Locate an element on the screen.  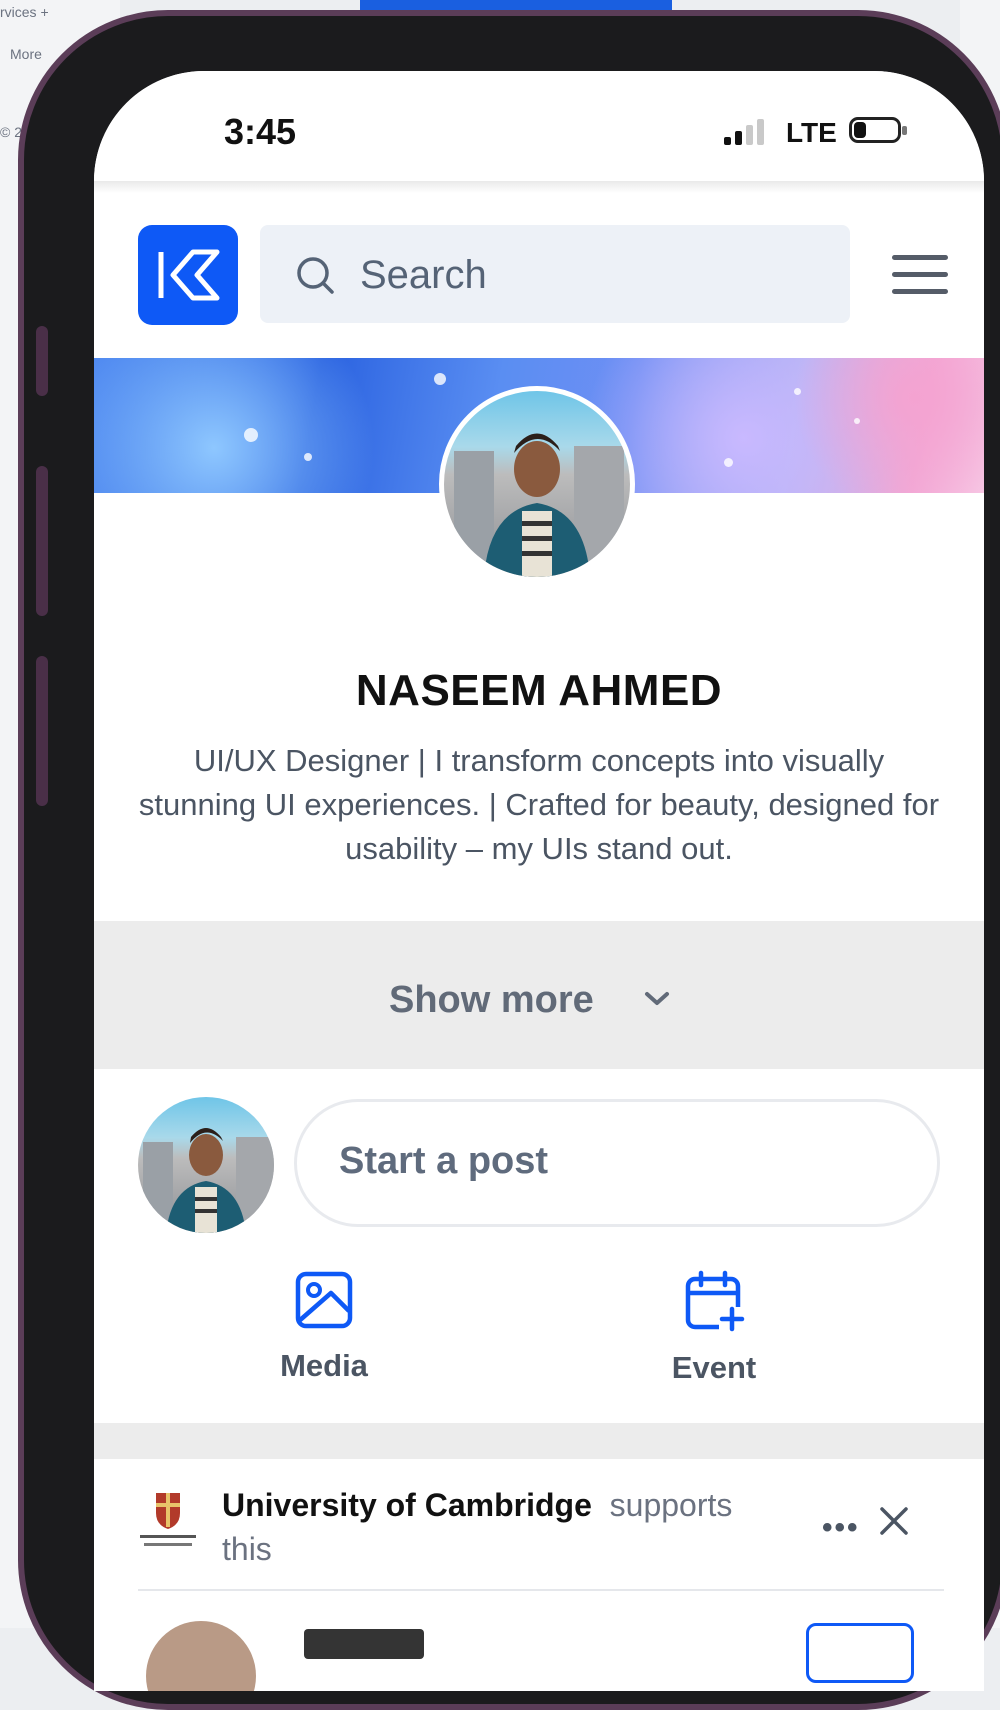
event-button: Event is located at coordinates (714, 1327).